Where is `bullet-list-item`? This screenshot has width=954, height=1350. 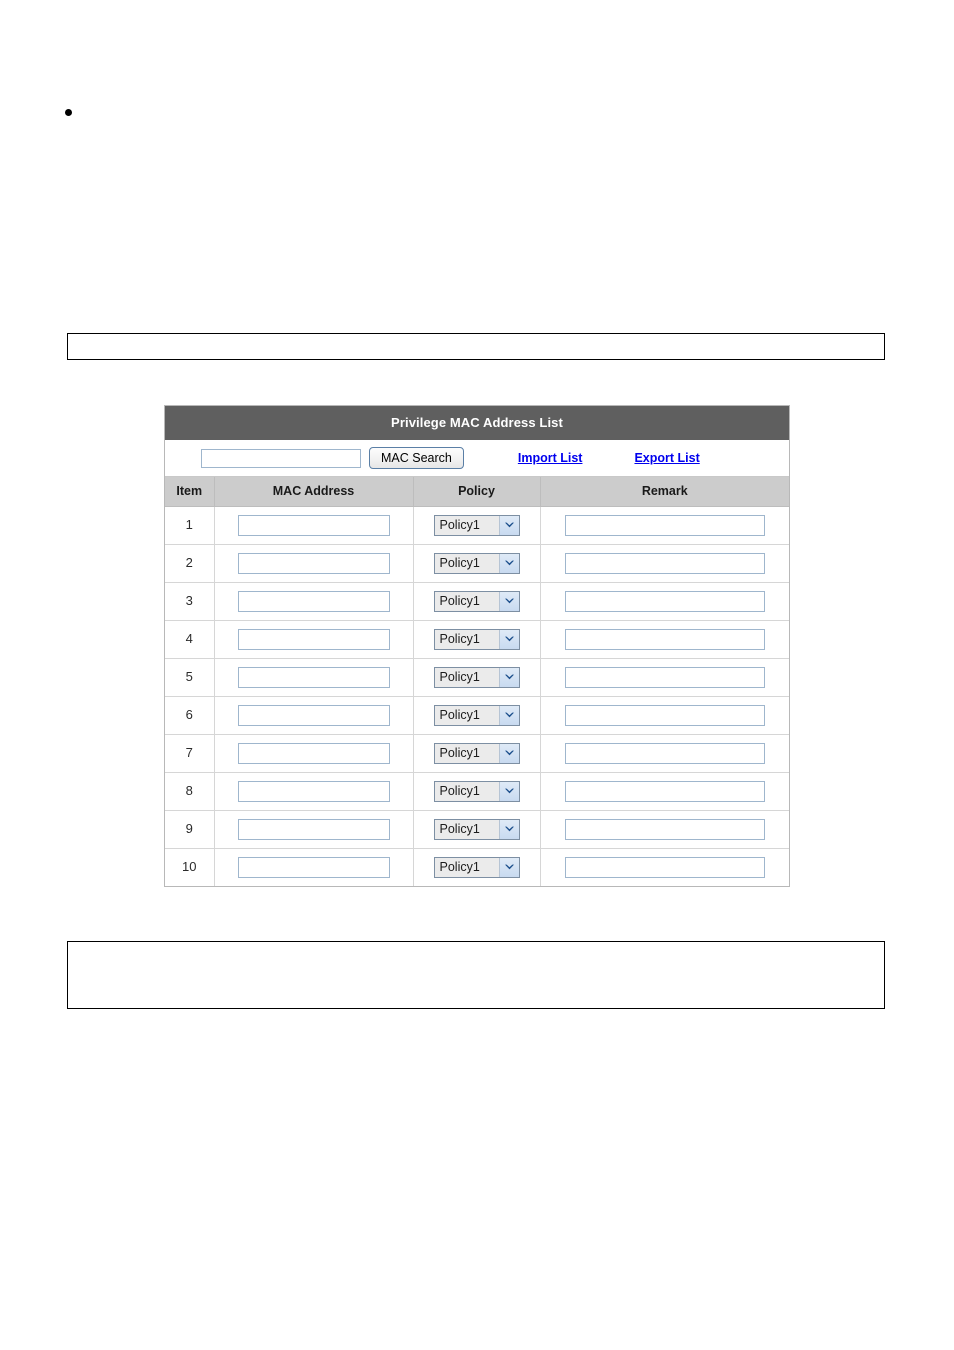 bullet-list-item is located at coordinates (475, 112).